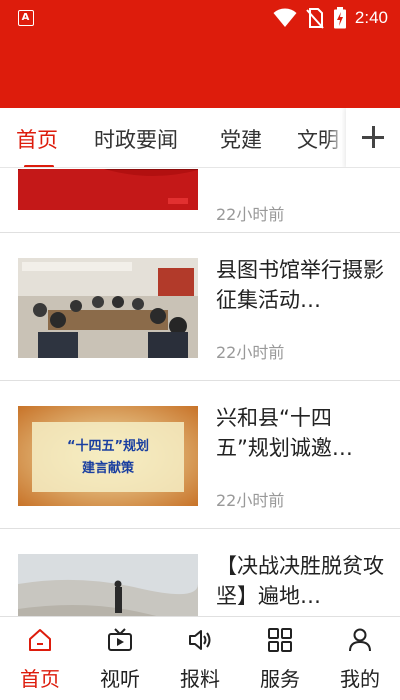 Image resolution: width=400 pixels, height=700 pixels. I want to click on meeting-room-image, so click(108, 308).